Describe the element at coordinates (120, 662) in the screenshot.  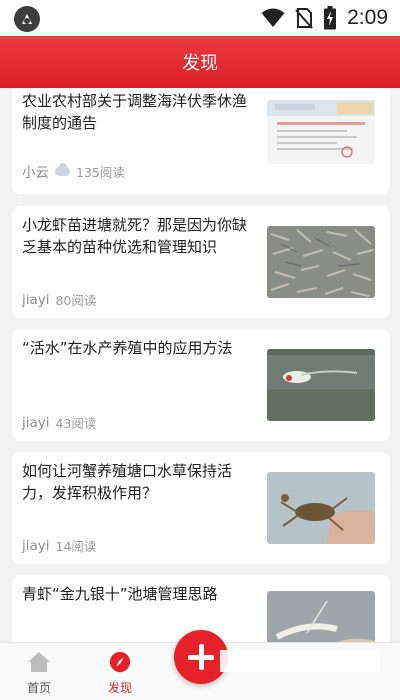
I see `compass-icon` at that location.